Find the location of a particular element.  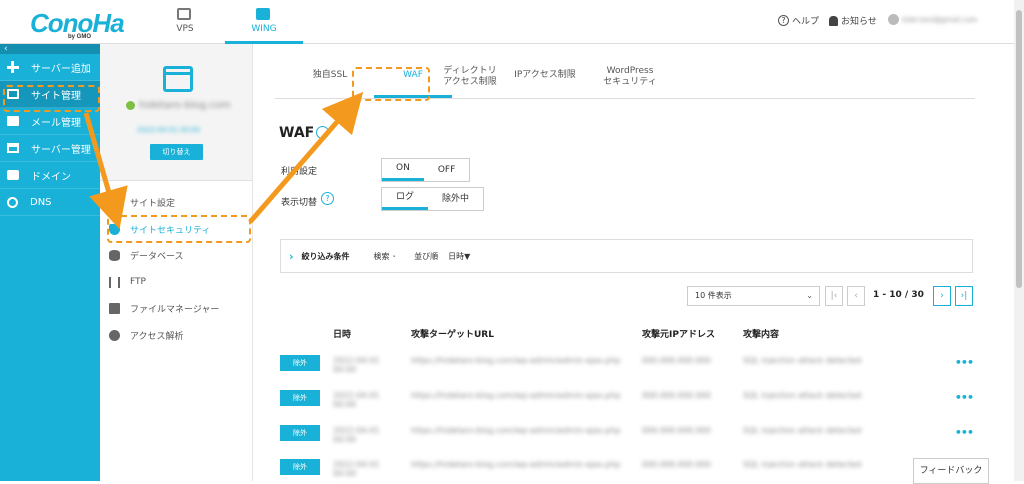

sidebar-item-mail: メール管理 is located at coordinates (50, 121).